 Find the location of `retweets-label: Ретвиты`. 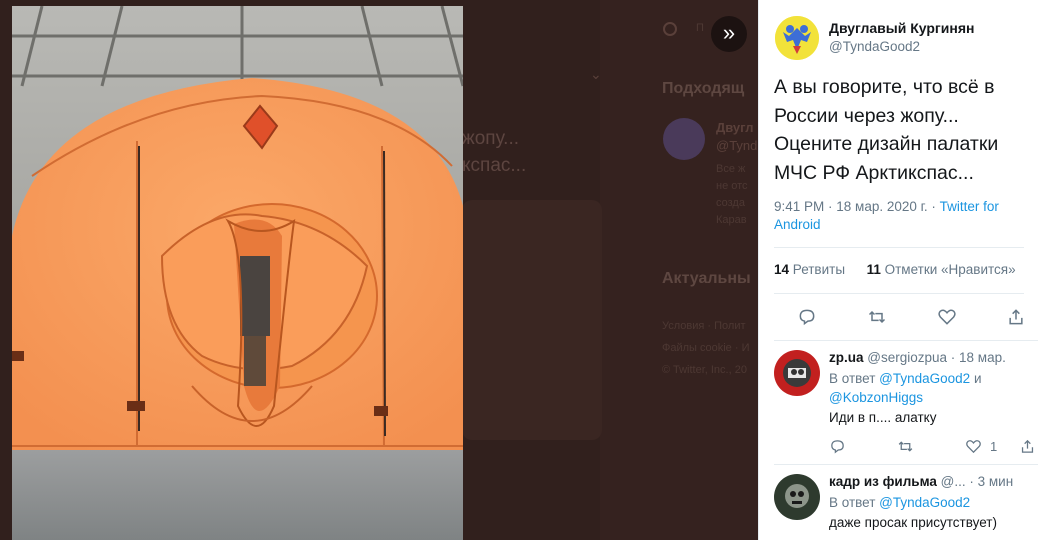

retweets-label: Ретвиты is located at coordinates (817, 269).